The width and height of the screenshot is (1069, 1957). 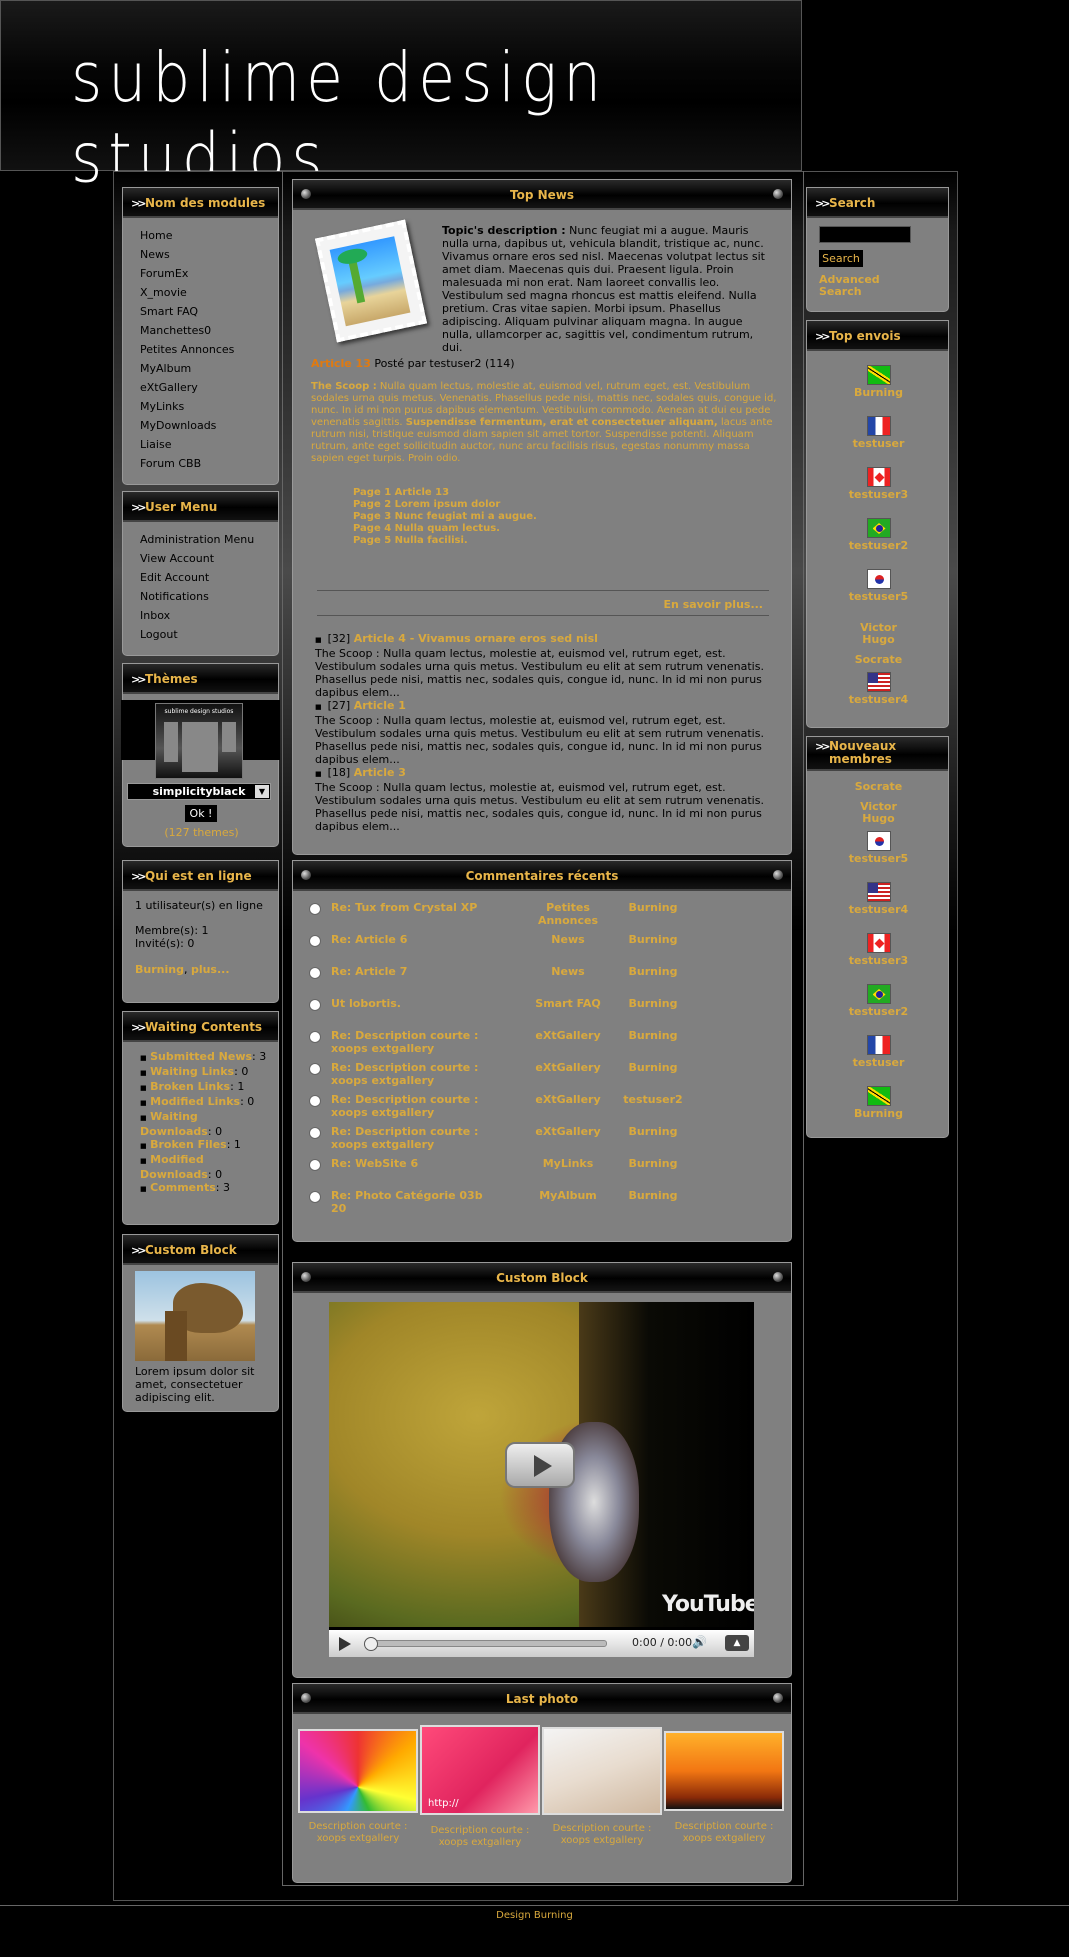 What do you see at coordinates (708, 1604) in the screenshot?
I see `youtube-logo: YouTube` at bounding box center [708, 1604].